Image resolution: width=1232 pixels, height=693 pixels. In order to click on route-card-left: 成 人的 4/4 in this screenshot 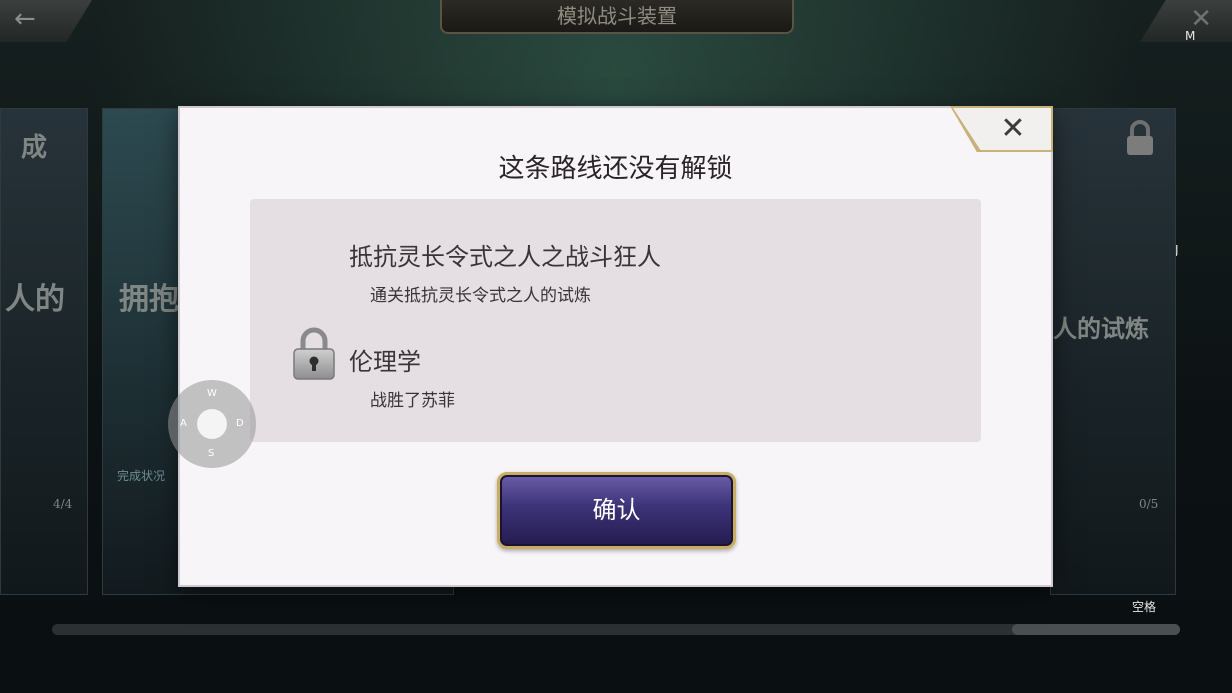, I will do `click(44, 351)`.